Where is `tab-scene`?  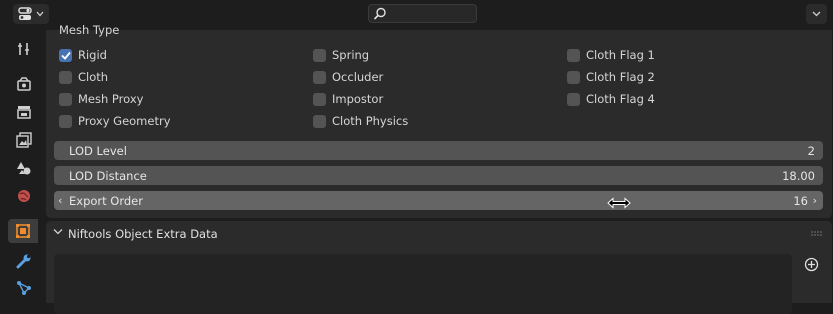
tab-scene is located at coordinates (24, 168).